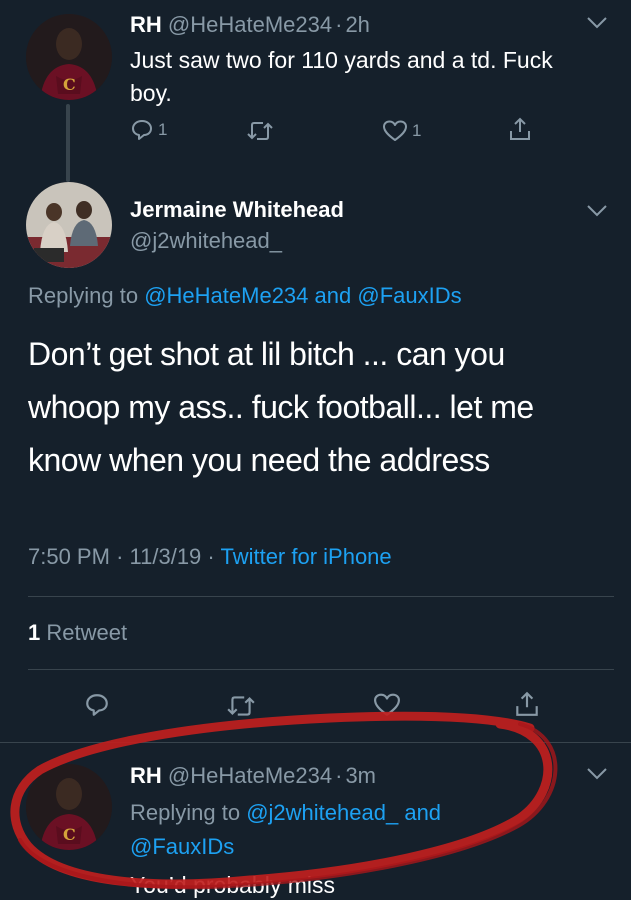  What do you see at coordinates (417, 130) in the screenshot?
I see `like-count: 1` at bounding box center [417, 130].